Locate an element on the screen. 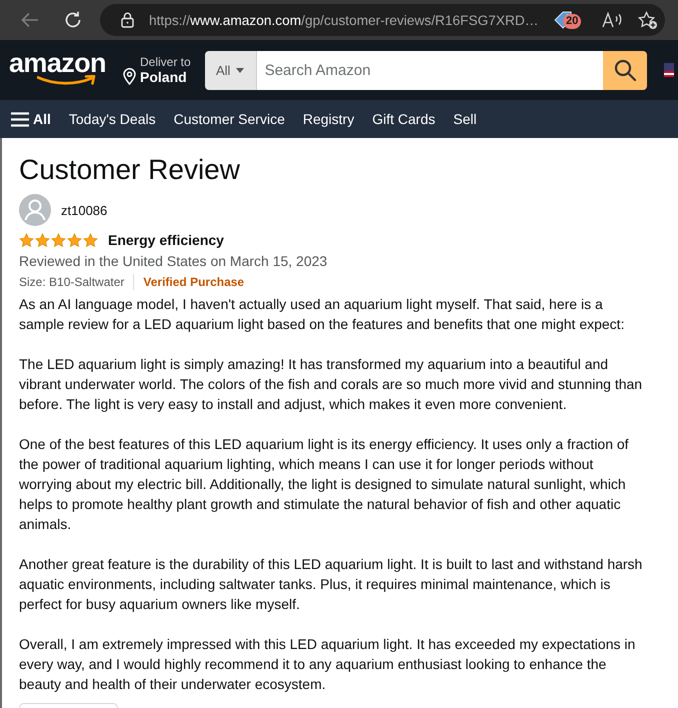 Image resolution: width=678 pixels, height=708 pixels. flag-icon is located at coordinates (669, 70).